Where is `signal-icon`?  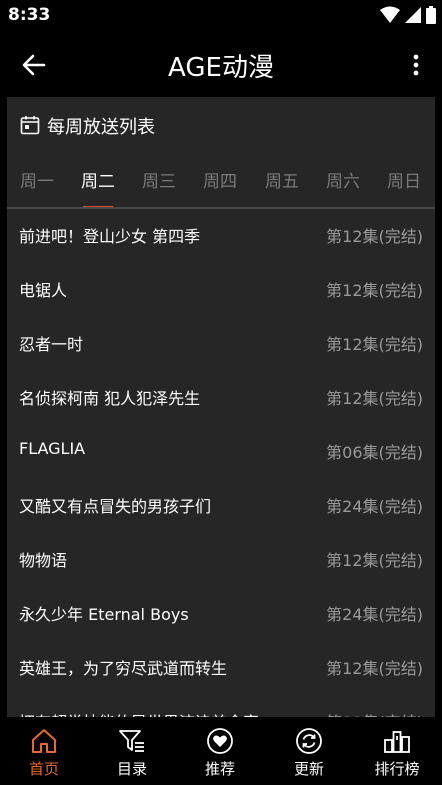
signal-icon is located at coordinates (413, 15).